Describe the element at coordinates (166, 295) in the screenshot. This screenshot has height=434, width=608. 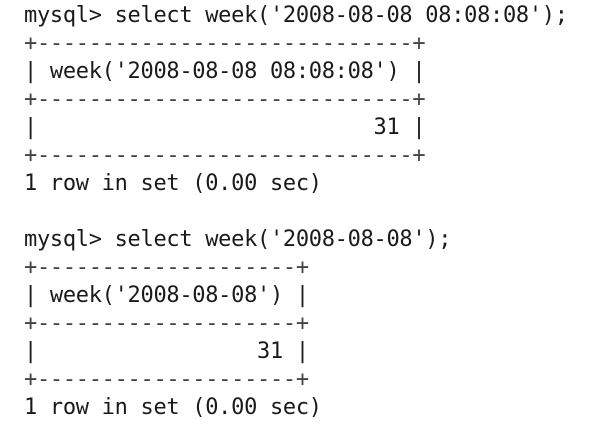
I see `table-header: | week('2008-08-08') |` at that location.